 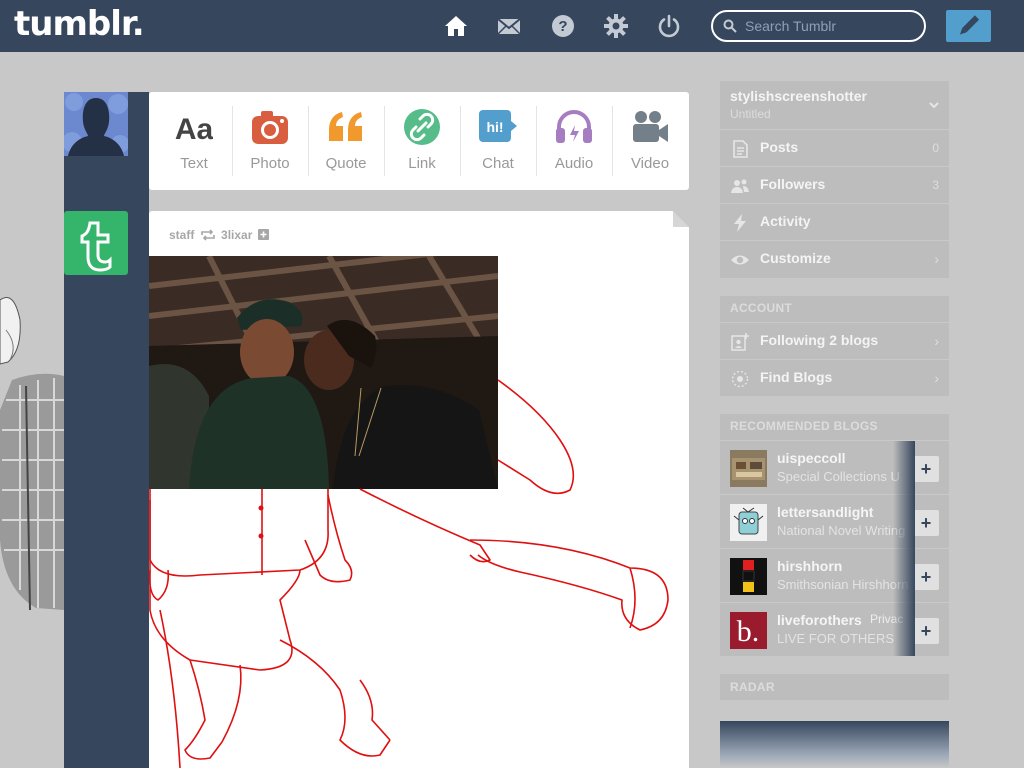 I want to click on blog-header: stylishscreenshotter Untitled, so click(x=834, y=105).